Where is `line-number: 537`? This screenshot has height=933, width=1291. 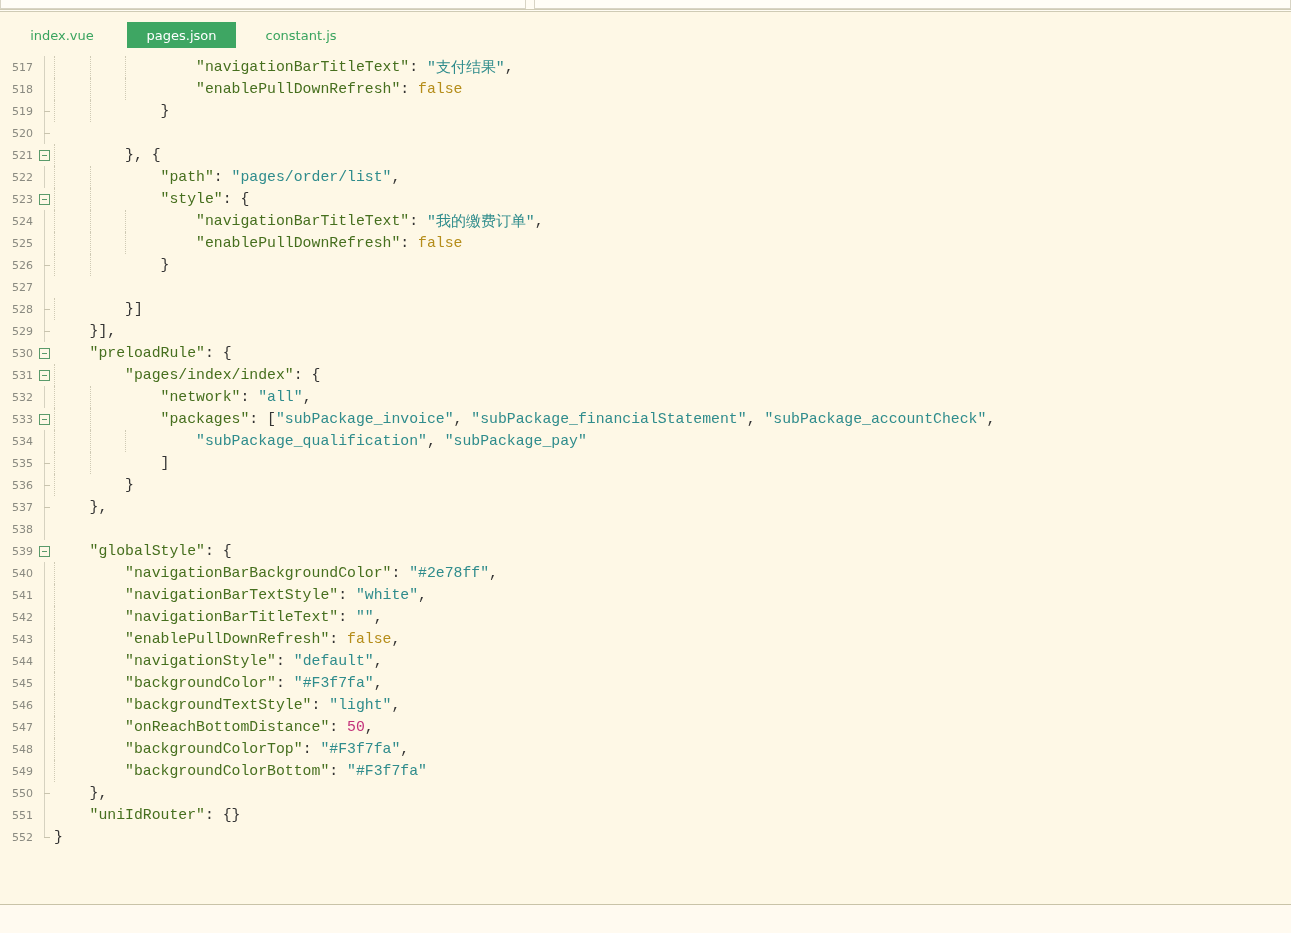
line-number: 537 is located at coordinates (22, 507).